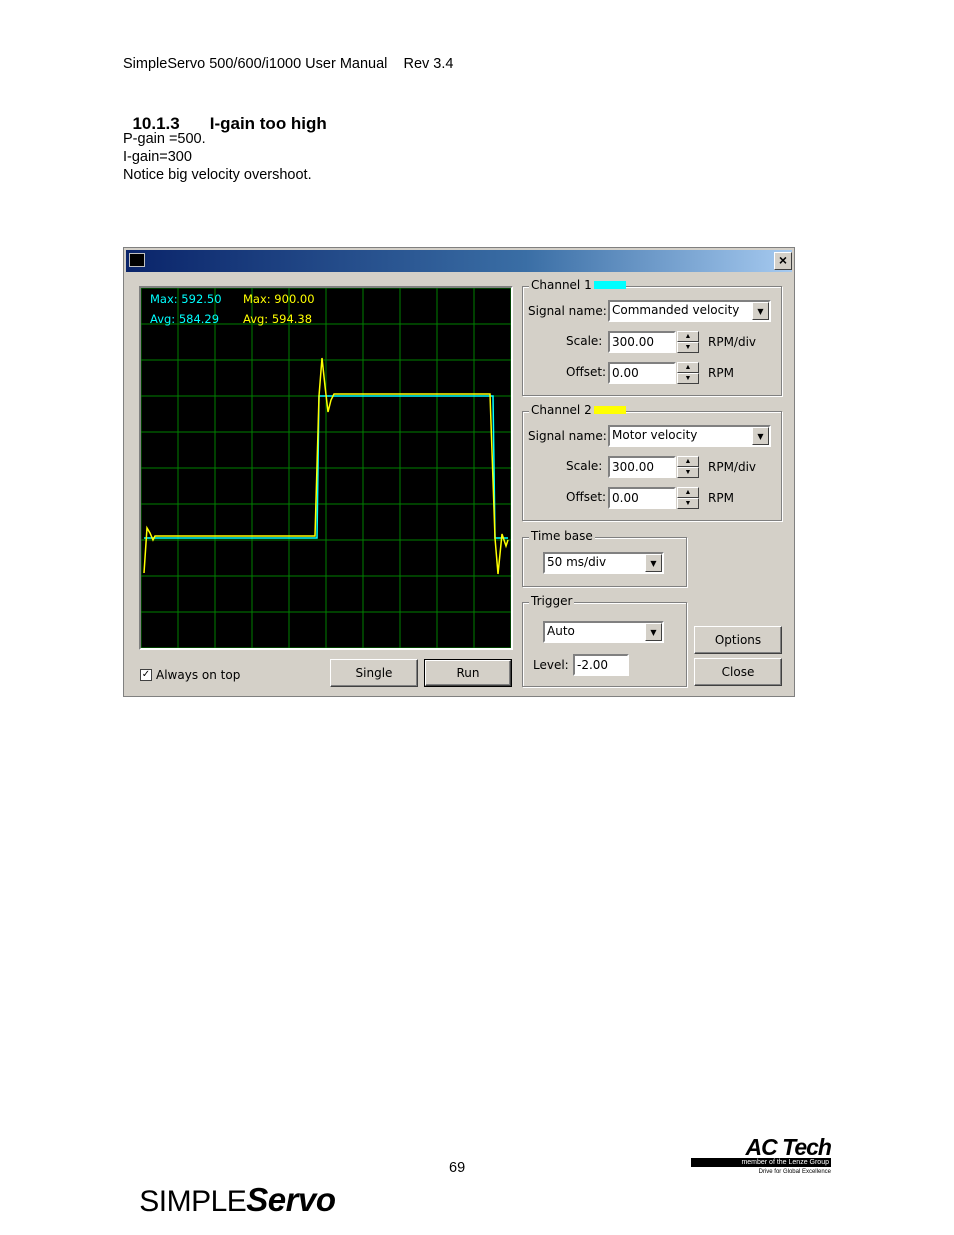  Describe the element at coordinates (609, 410) in the screenshot. I see `channel2-color-swatch` at that location.